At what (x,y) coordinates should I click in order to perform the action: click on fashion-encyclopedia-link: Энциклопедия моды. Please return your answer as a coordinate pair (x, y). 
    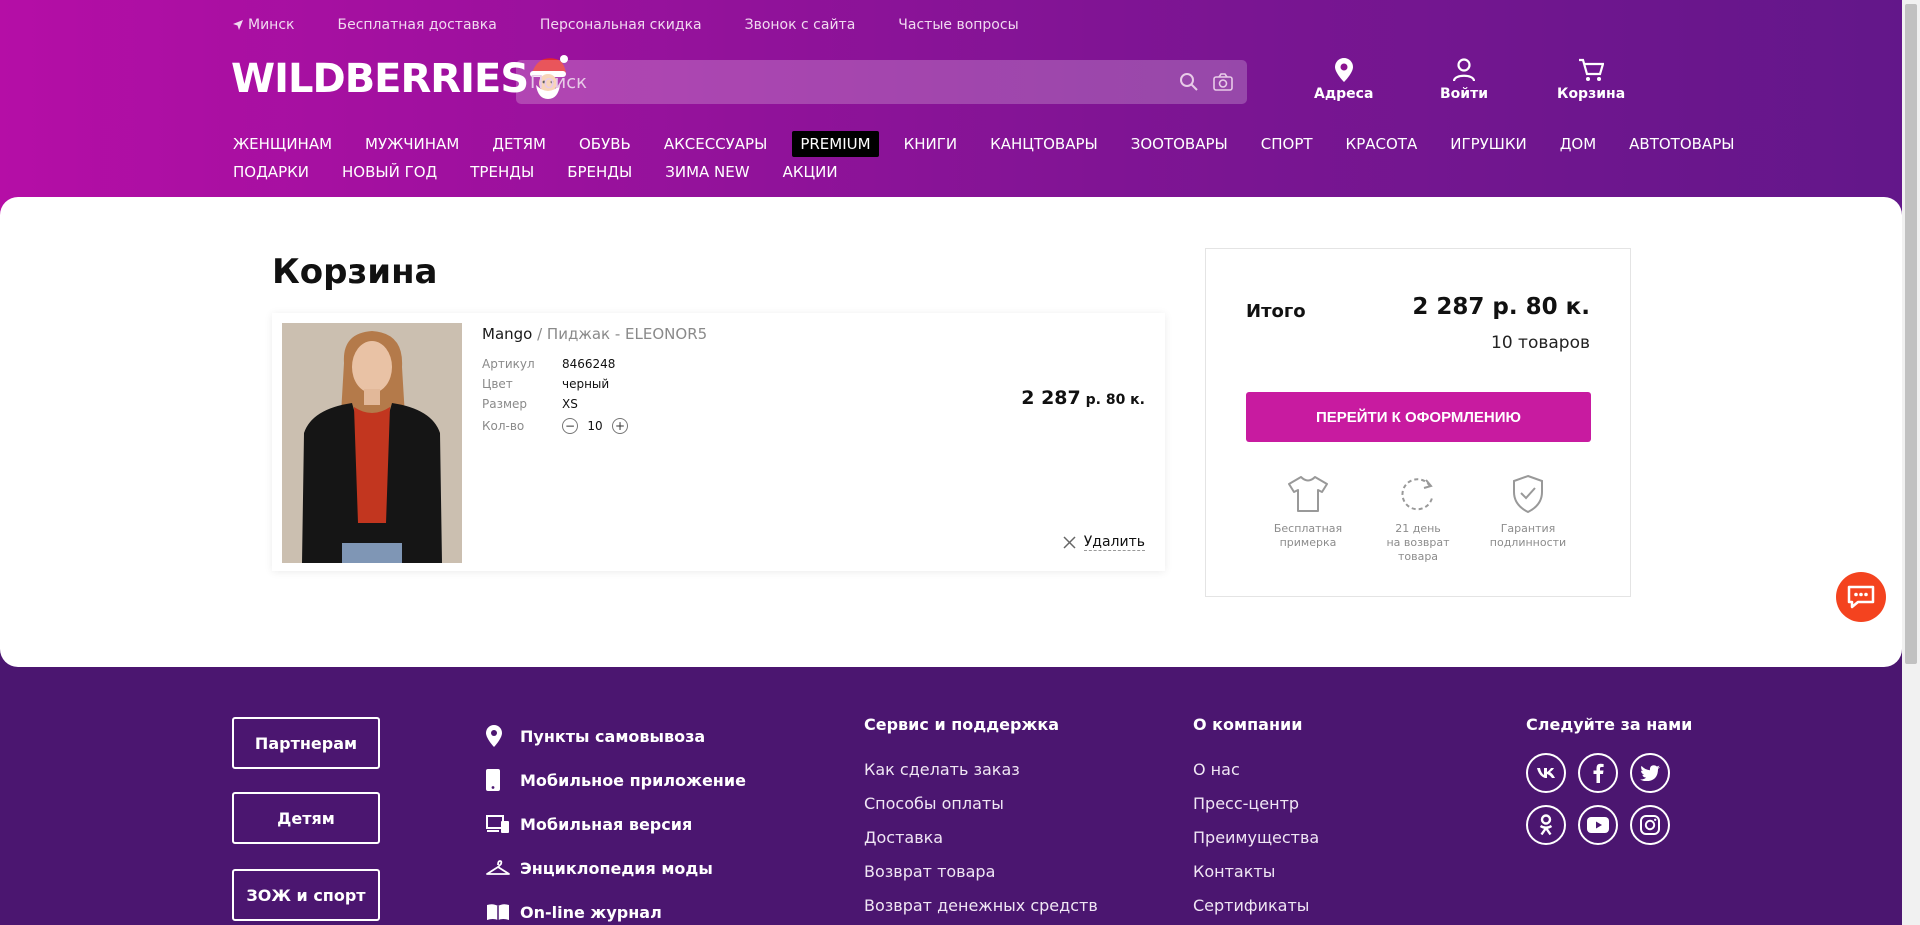
    Looking at the image, I should click on (616, 868).